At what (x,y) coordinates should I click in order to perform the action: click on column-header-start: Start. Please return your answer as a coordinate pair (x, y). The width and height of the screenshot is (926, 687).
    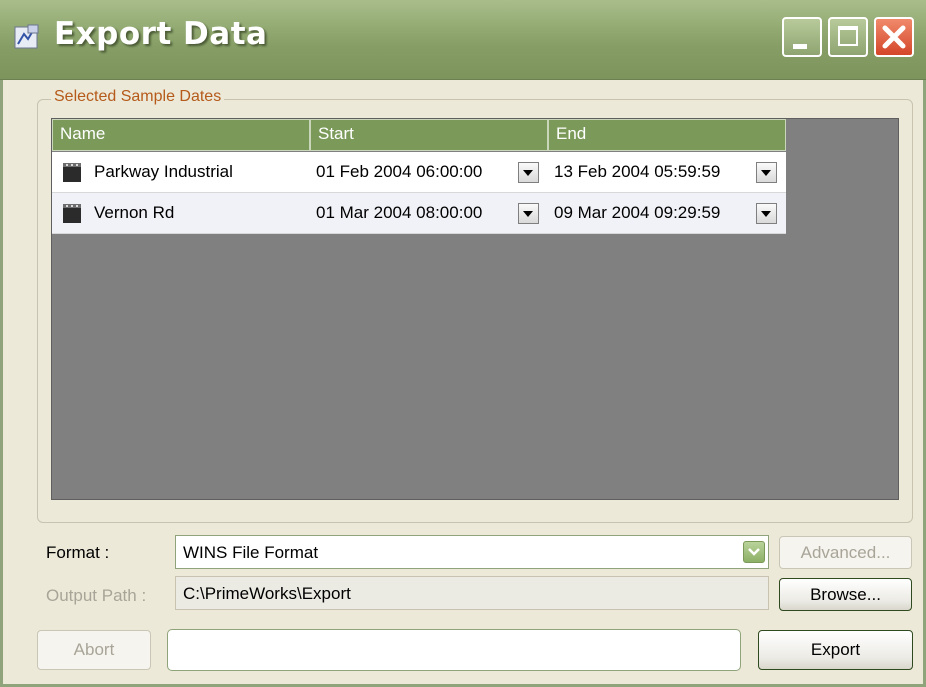
    Looking at the image, I should click on (429, 135).